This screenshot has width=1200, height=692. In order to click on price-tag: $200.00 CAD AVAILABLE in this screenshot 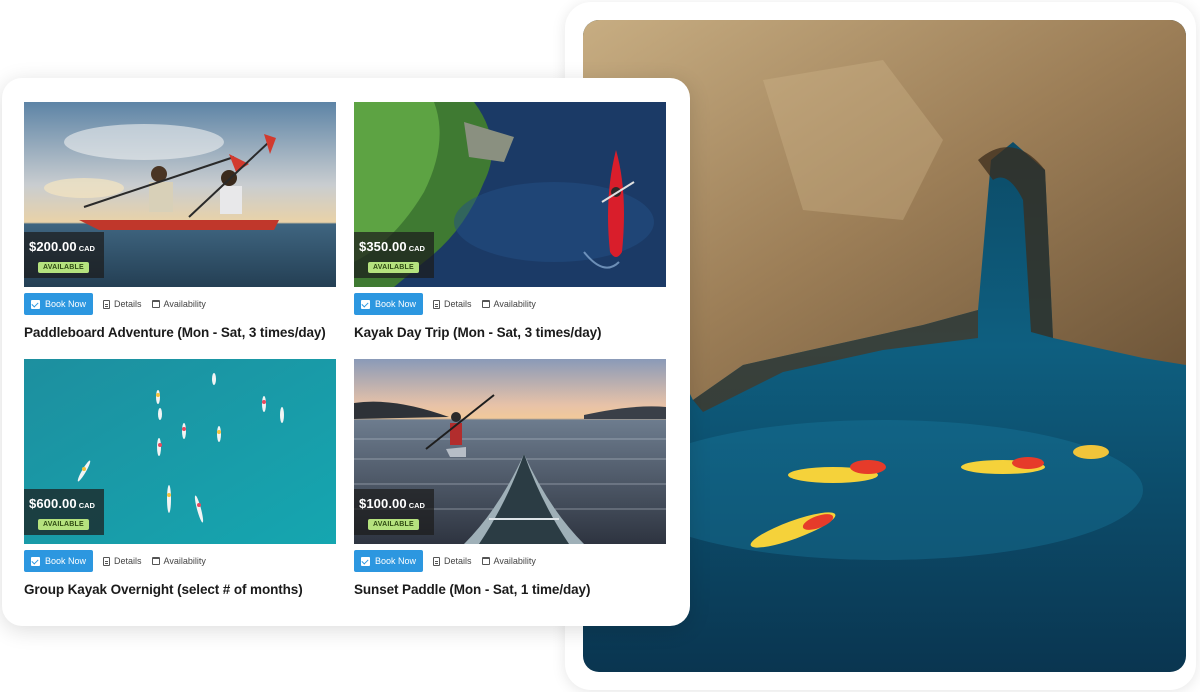, I will do `click(64, 255)`.